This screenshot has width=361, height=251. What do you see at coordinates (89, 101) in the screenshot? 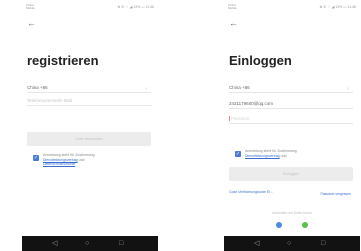
I see `account-input: Telefonnummer/E-Mail` at bounding box center [89, 101].